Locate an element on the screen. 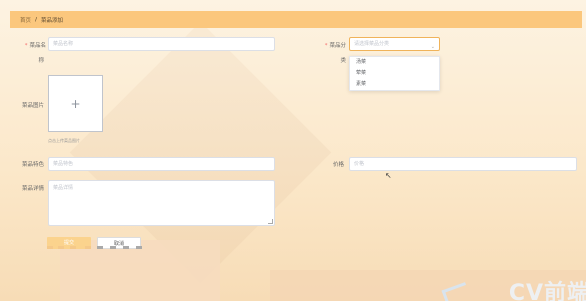  feature-input: 菜品特色 is located at coordinates (161, 164).